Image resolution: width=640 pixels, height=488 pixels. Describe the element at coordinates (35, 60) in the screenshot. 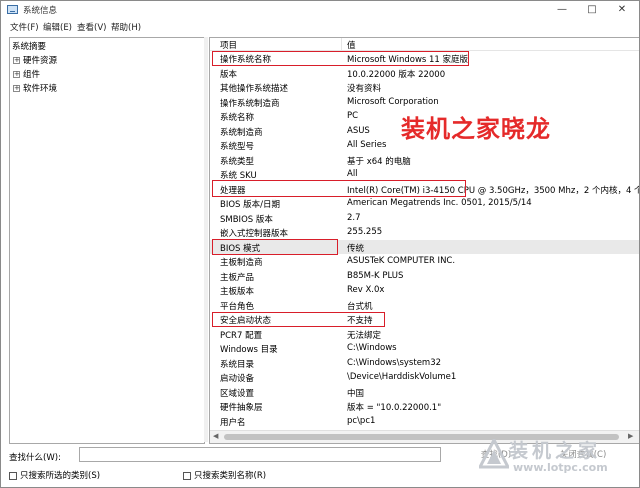

I see `tree-item-hardware: + 硬件资源` at that location.